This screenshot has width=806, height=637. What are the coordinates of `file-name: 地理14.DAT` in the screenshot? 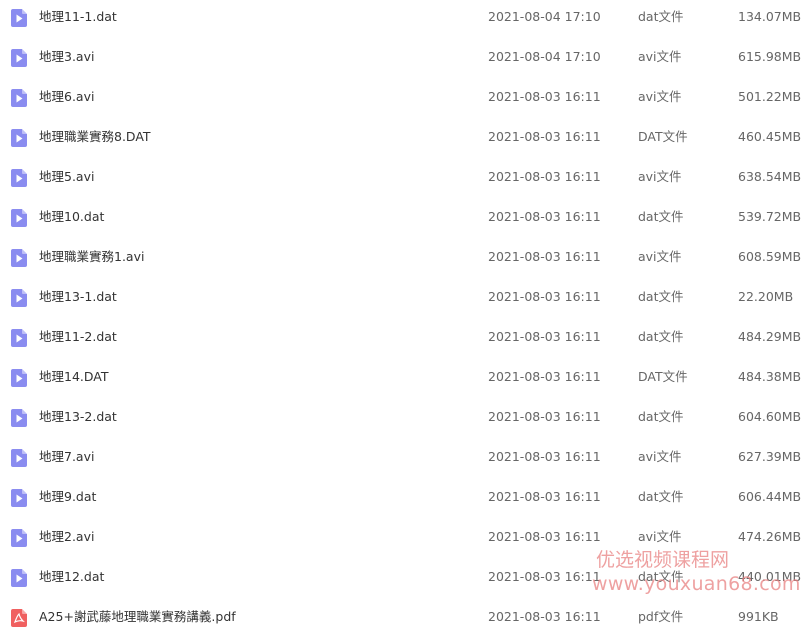 It's located at (74, 377).